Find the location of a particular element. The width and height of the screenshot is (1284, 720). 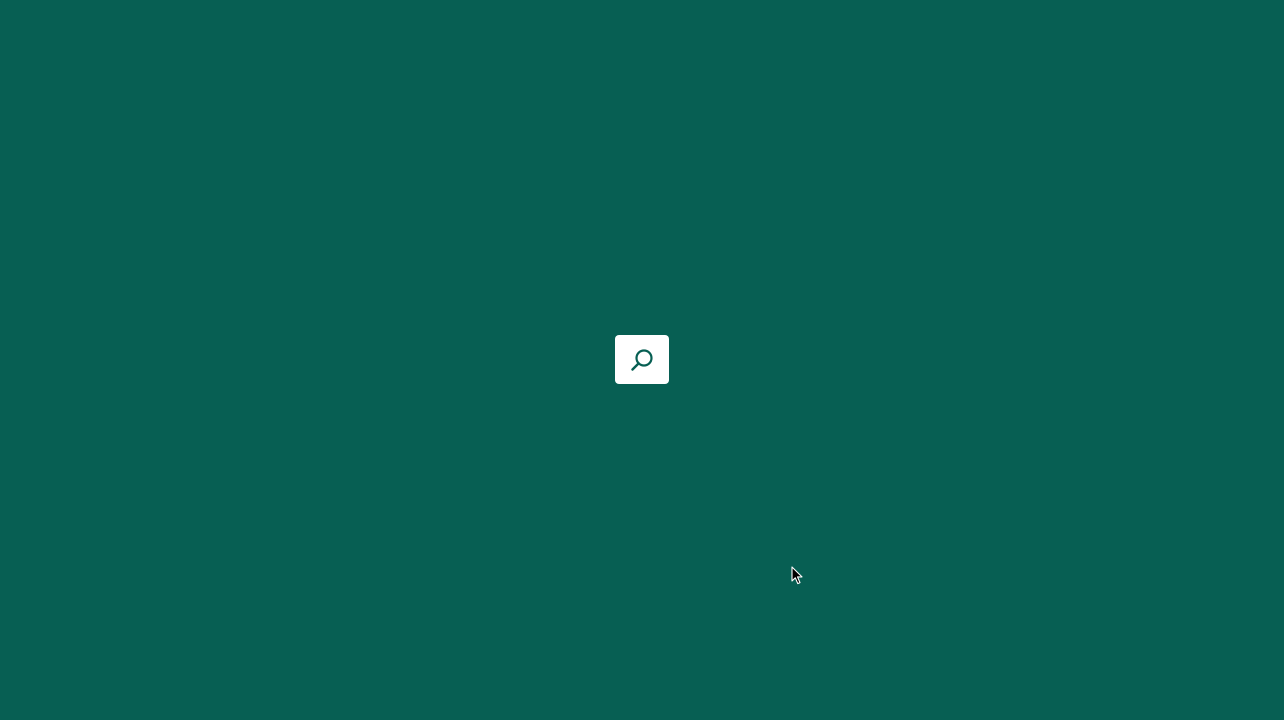

arrow-cursor-icon is located at coordinates (797, 575).